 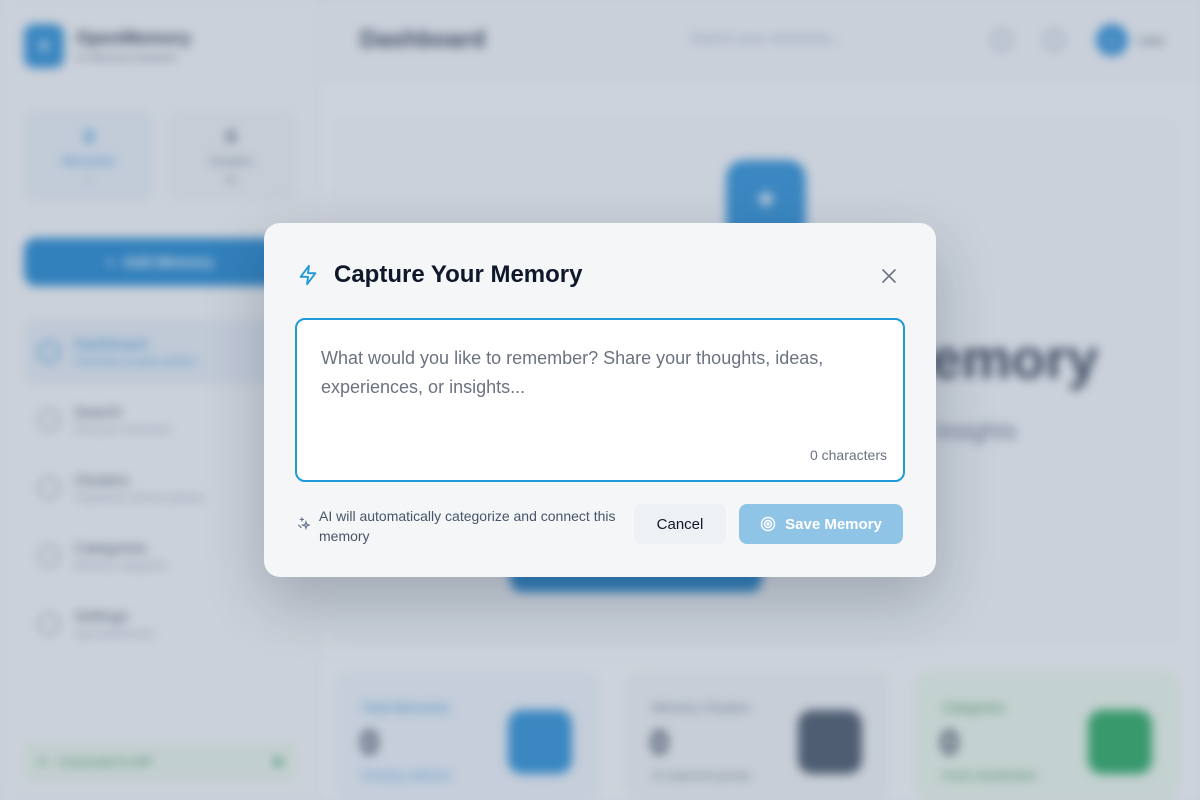 I want to click on lightning-bolt-icon, so click(x=308, y=275).